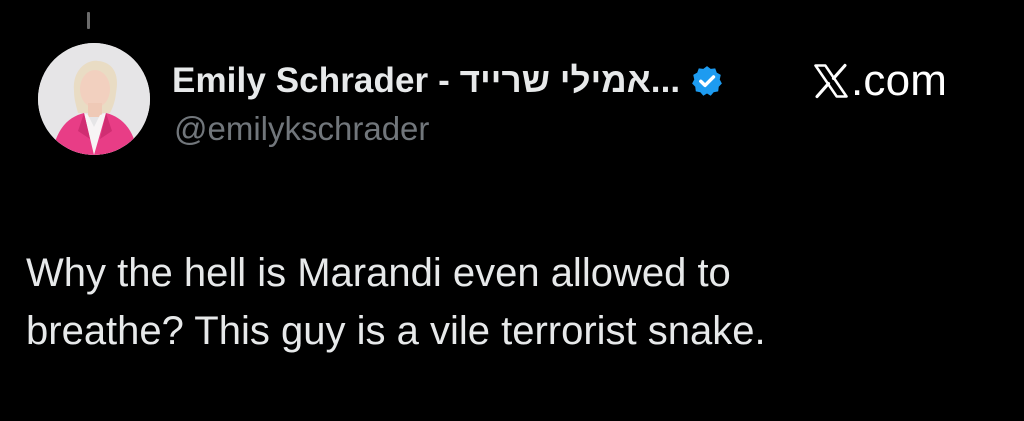  What do you see at coordinates (707, 81) in the screenshot?
I see `verified-badge-icon` at bounding box center [707, 81].